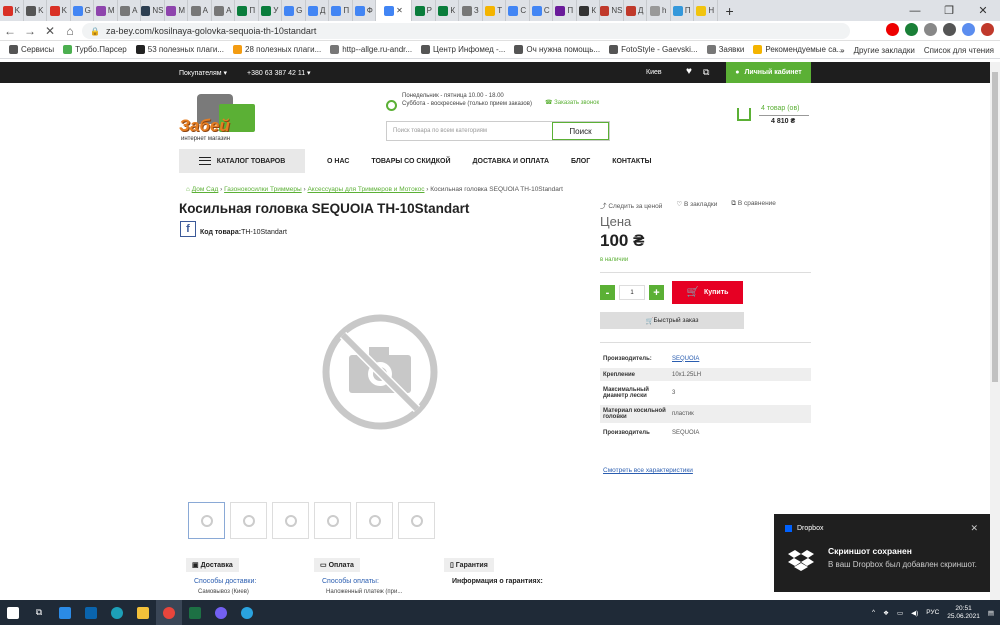 The image size is (1000, 625). Describe the element at coordinates (50, 31) in the screenshot. I see `stop-loading-icon: ✕` at that location.